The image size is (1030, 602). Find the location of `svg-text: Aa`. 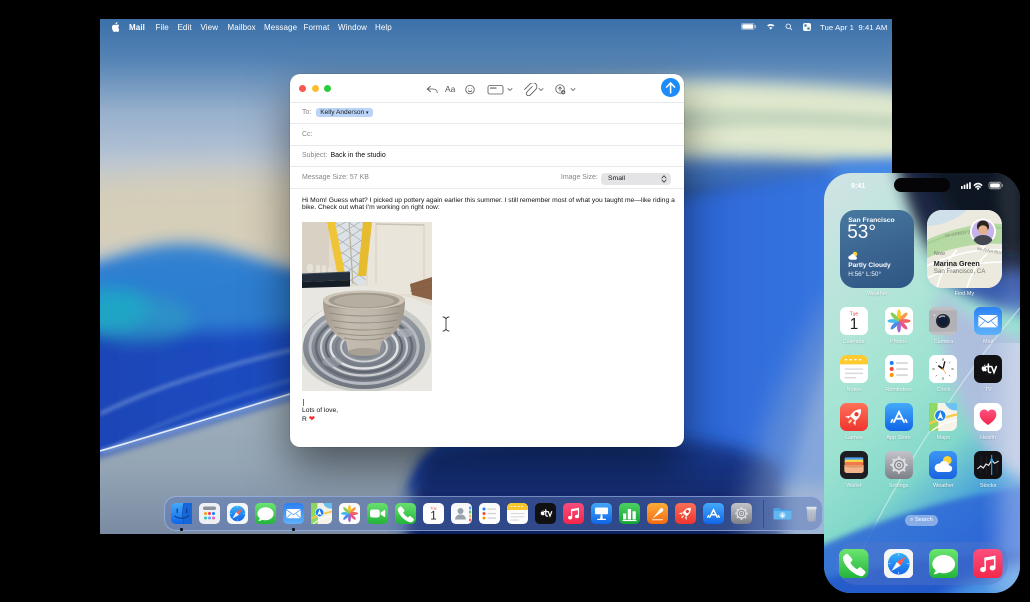

svg-text: Aa is located at coordinates (450, 89).